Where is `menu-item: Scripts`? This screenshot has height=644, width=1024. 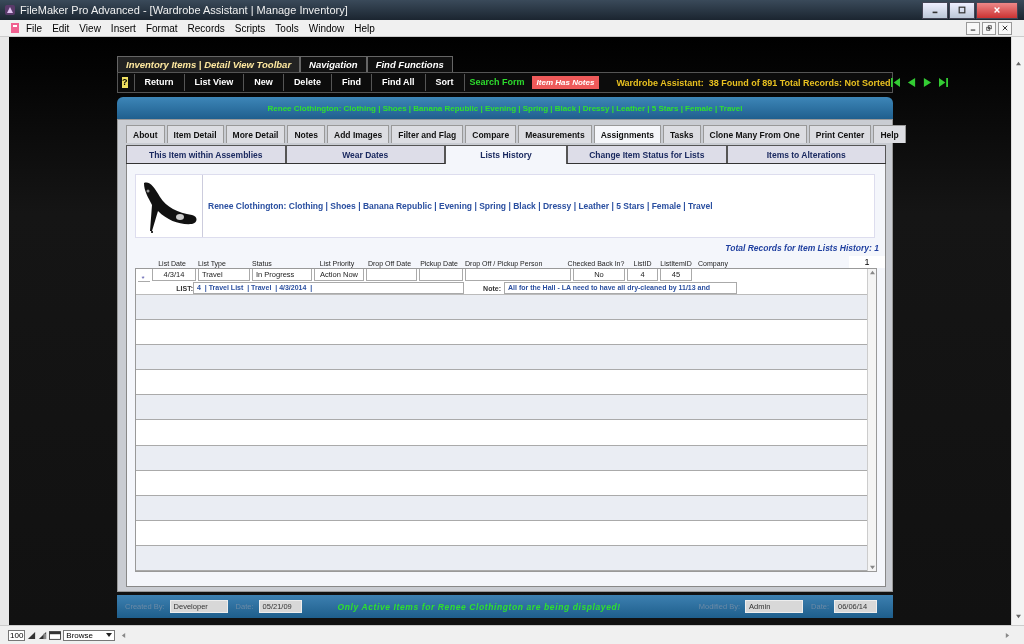 menu-item: Scripts is located at coordinates (250, 28).